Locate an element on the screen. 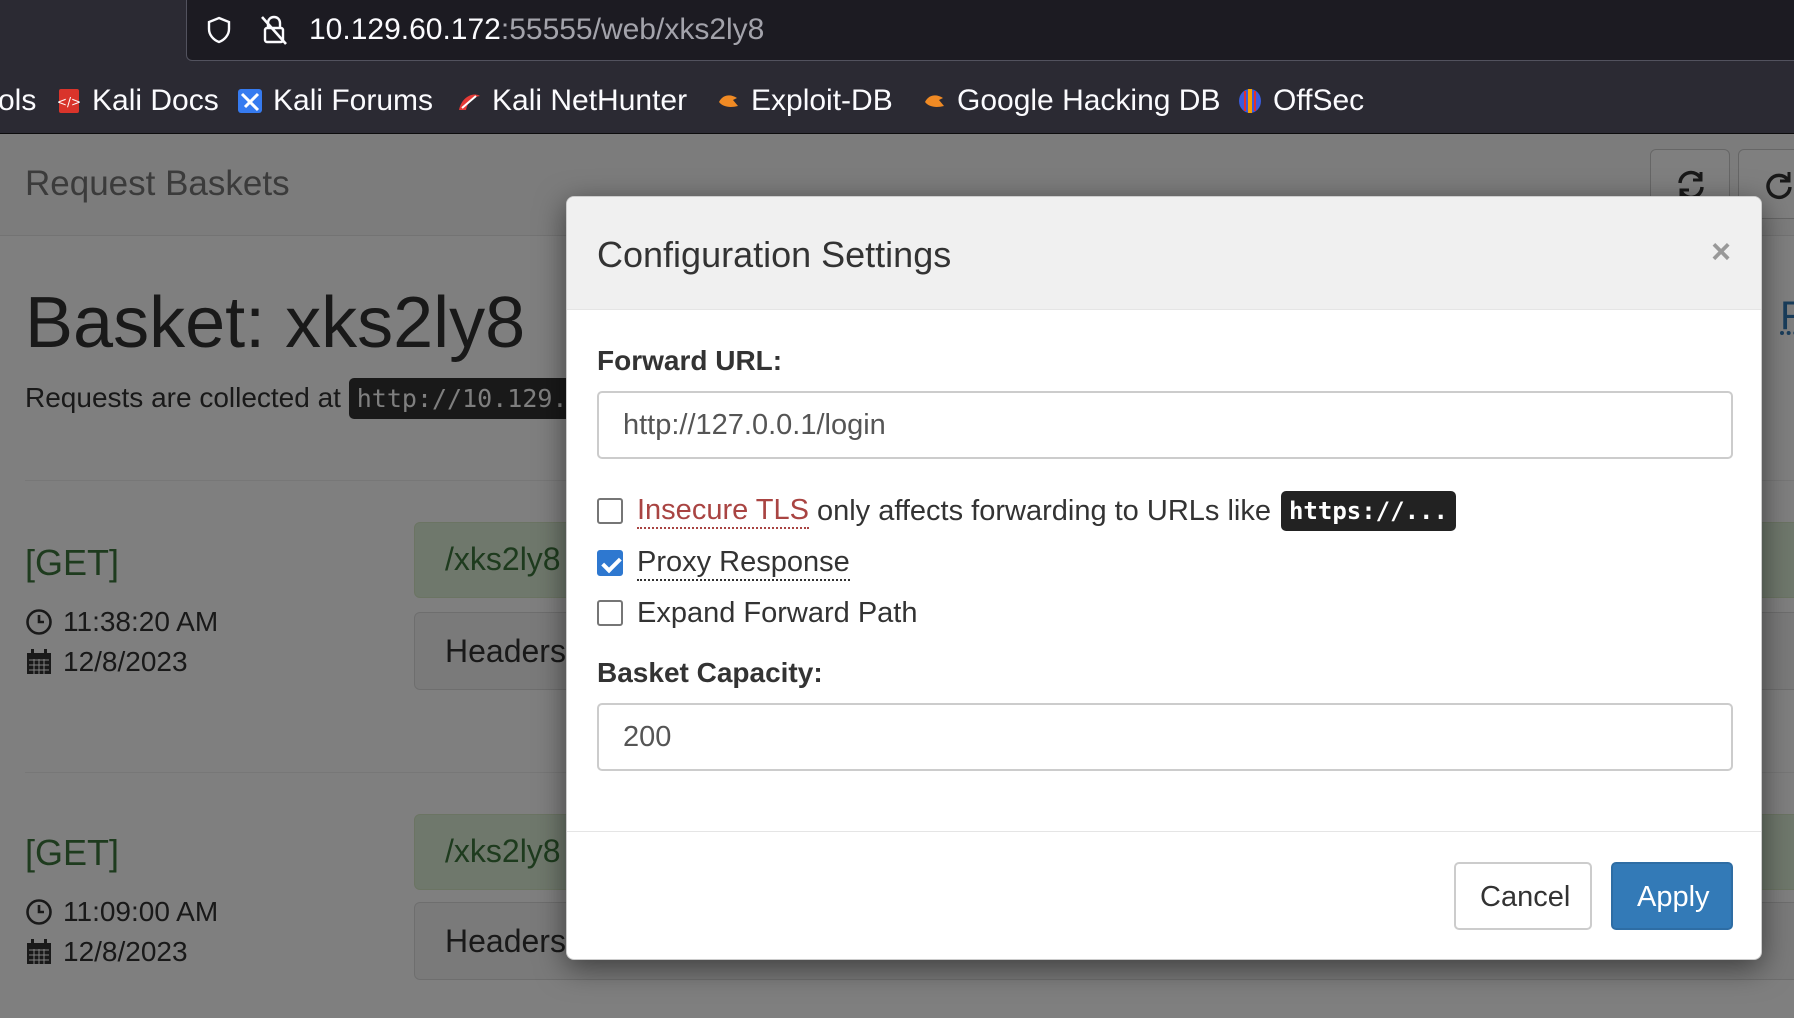 Image resolution: width=1794 pixels, height=1018 pixels. bookmark-label: Google Hacking DB is located at coordinates (1089, 100).